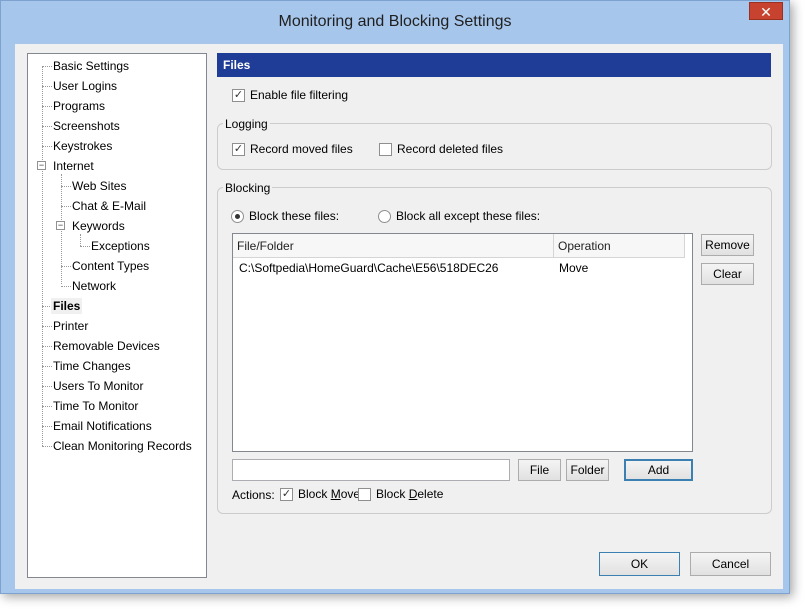 Image resolution: width=805 pixels, height=610 pixels. I want to click on tree-item-printer: Printer, so click(70, 326).